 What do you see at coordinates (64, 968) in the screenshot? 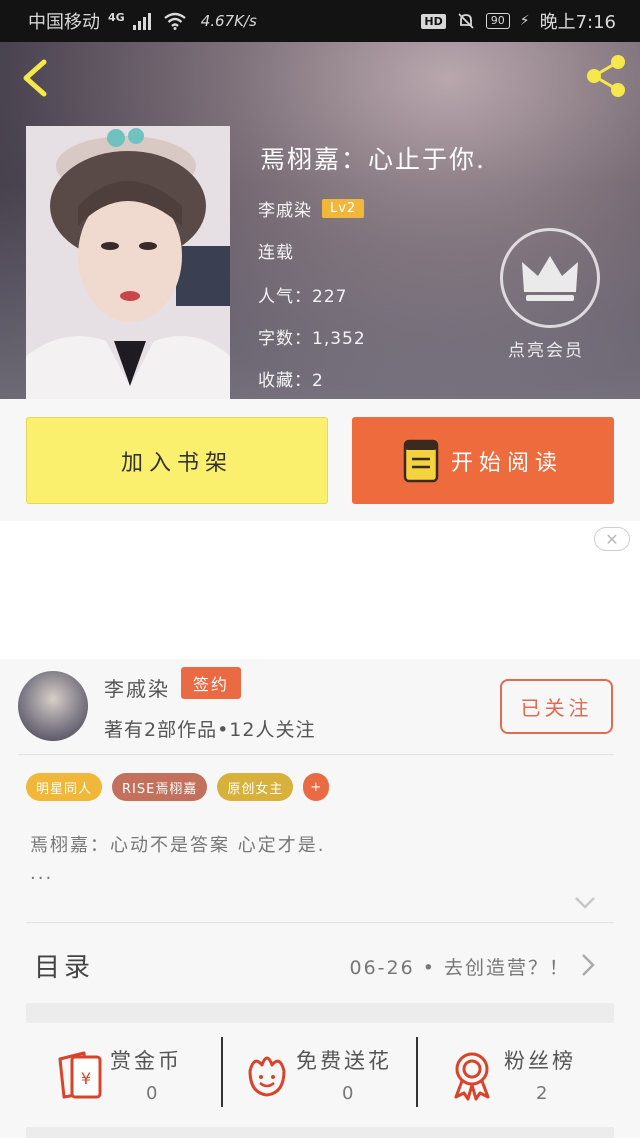
I see `catalog-title: 目录` at bounding box center [64, 968].